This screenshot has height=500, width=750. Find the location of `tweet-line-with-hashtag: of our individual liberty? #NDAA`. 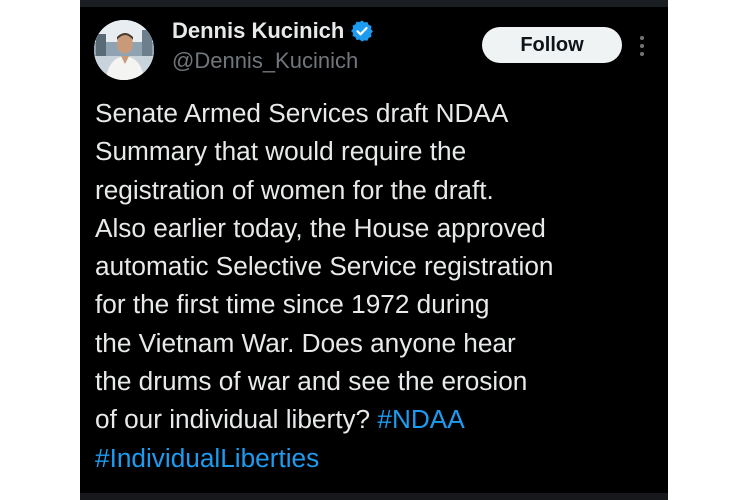

tweet-line-with-hashtag: of our individual liberty? #NDAA is located at coordinates (377, 419).